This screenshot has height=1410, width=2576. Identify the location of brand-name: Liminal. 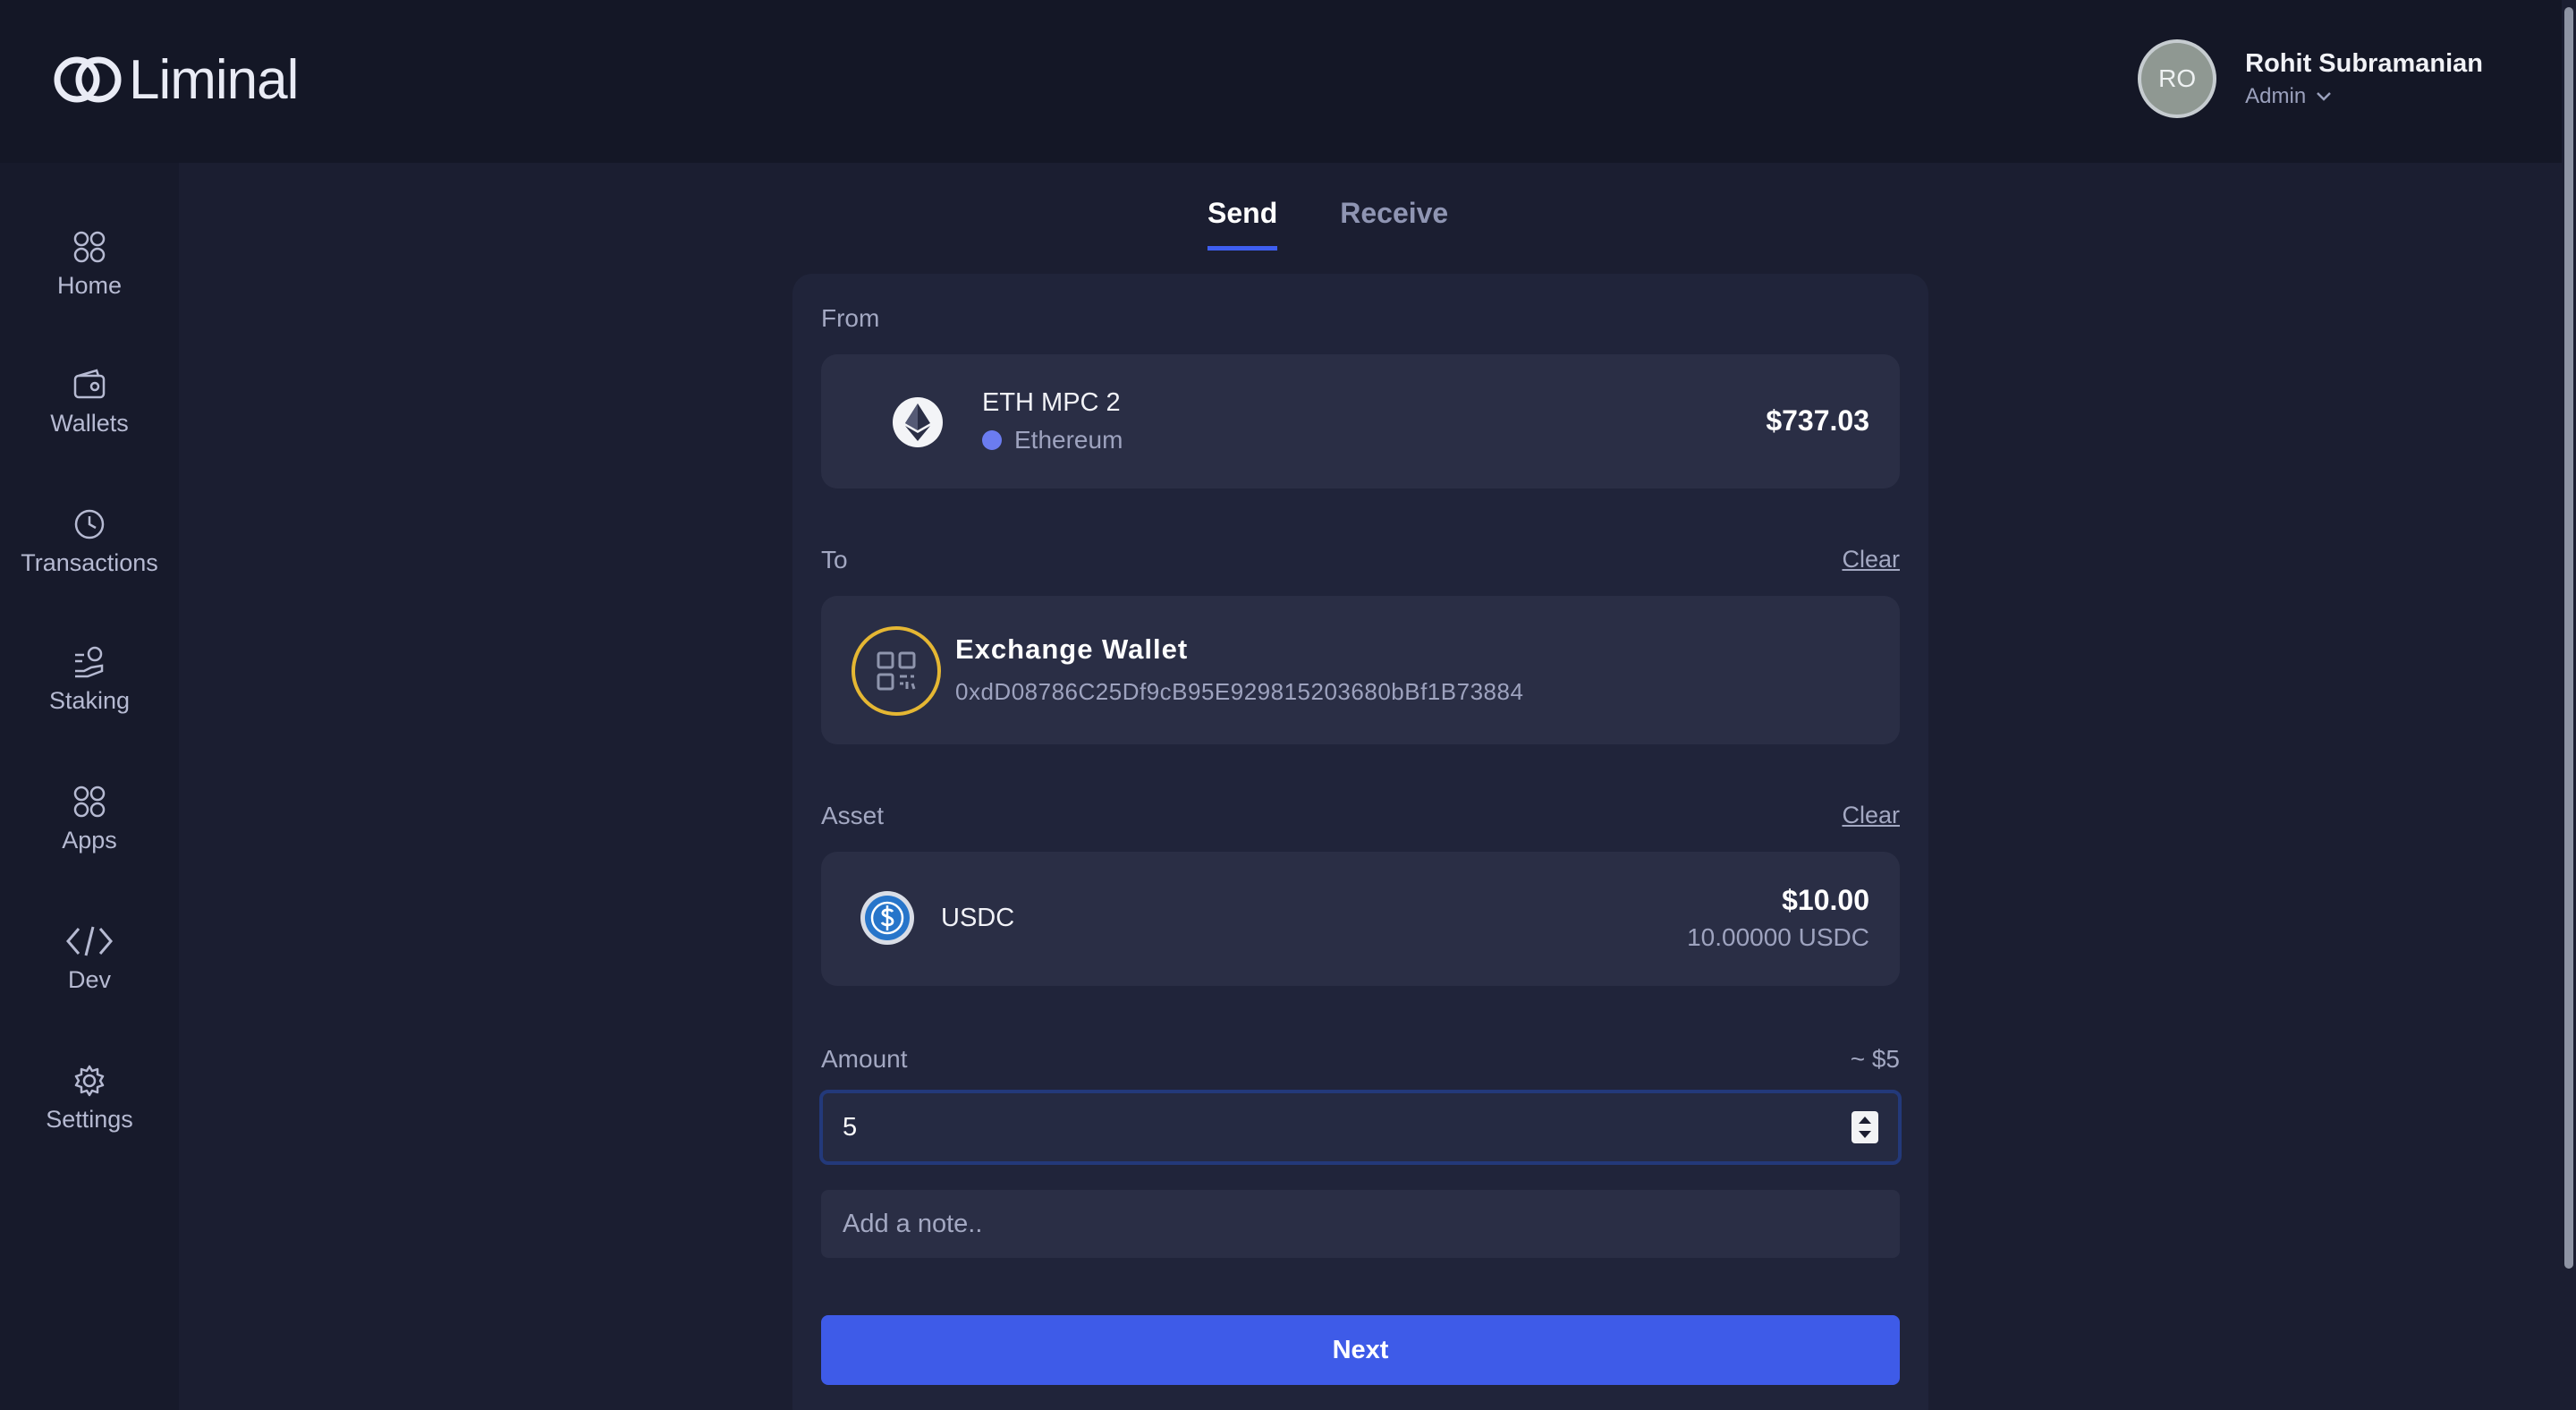
(214, 80).